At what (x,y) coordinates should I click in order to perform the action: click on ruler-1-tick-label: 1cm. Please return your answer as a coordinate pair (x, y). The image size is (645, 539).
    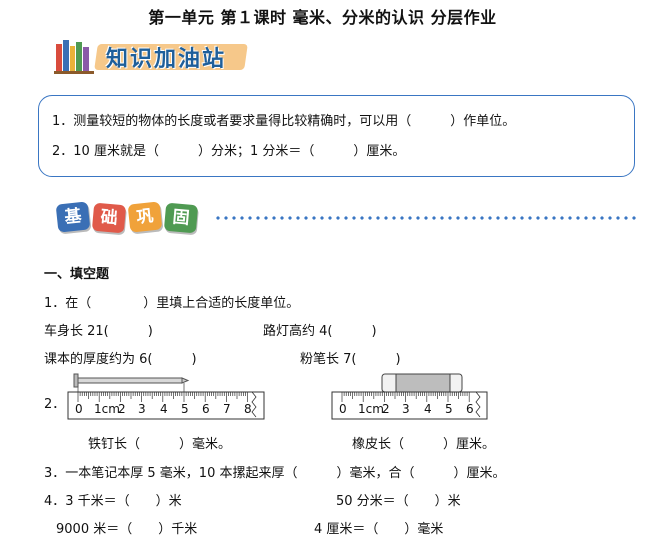
    Looking at the image, I should click on (107, 409).